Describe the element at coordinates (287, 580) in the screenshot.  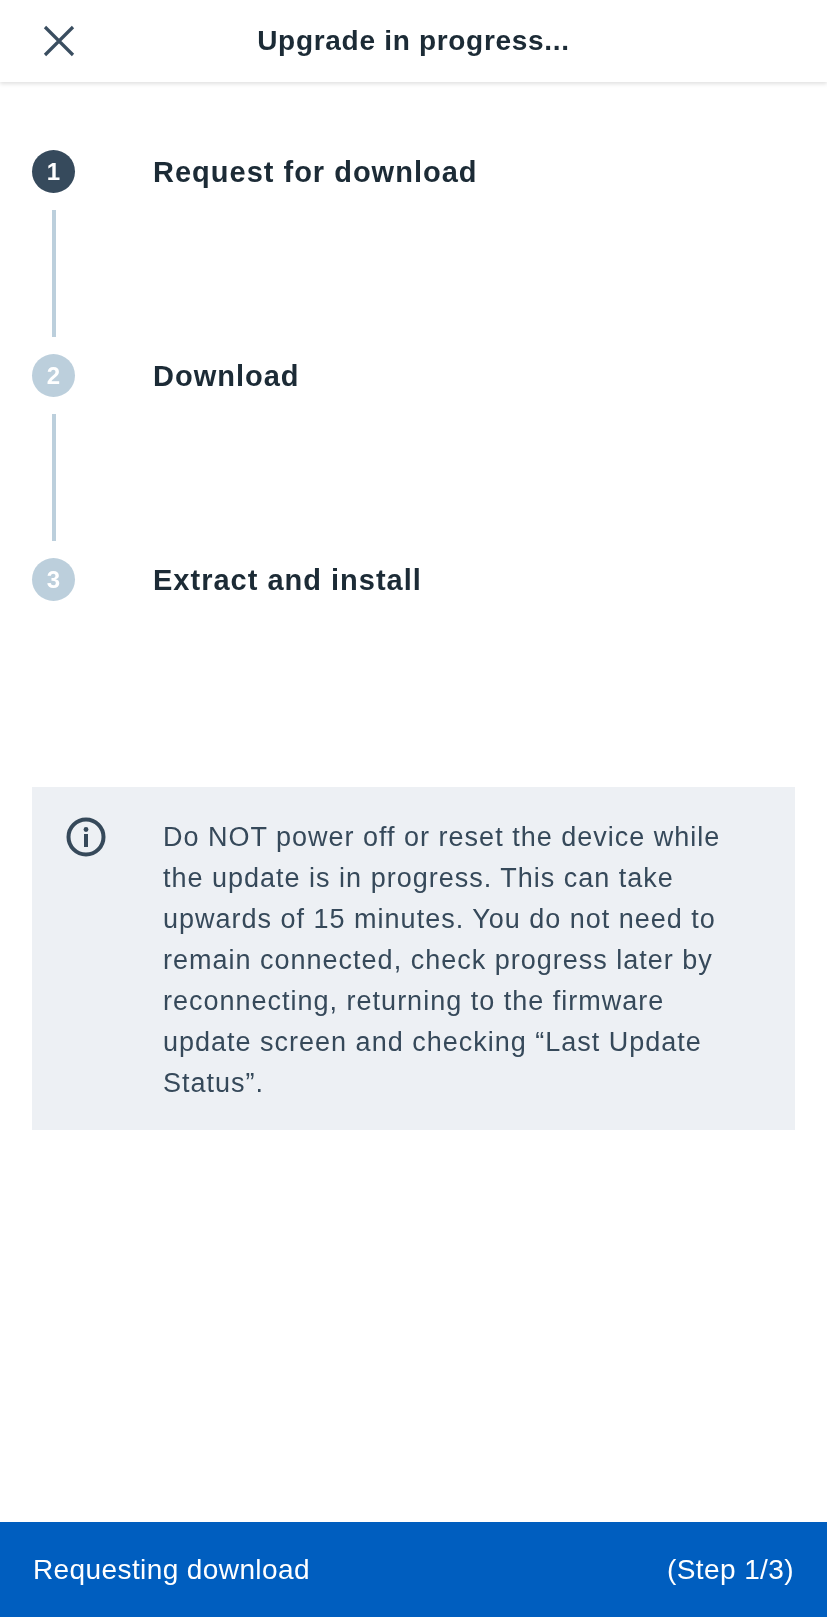
I see `step-label: Extract and install` at that location.